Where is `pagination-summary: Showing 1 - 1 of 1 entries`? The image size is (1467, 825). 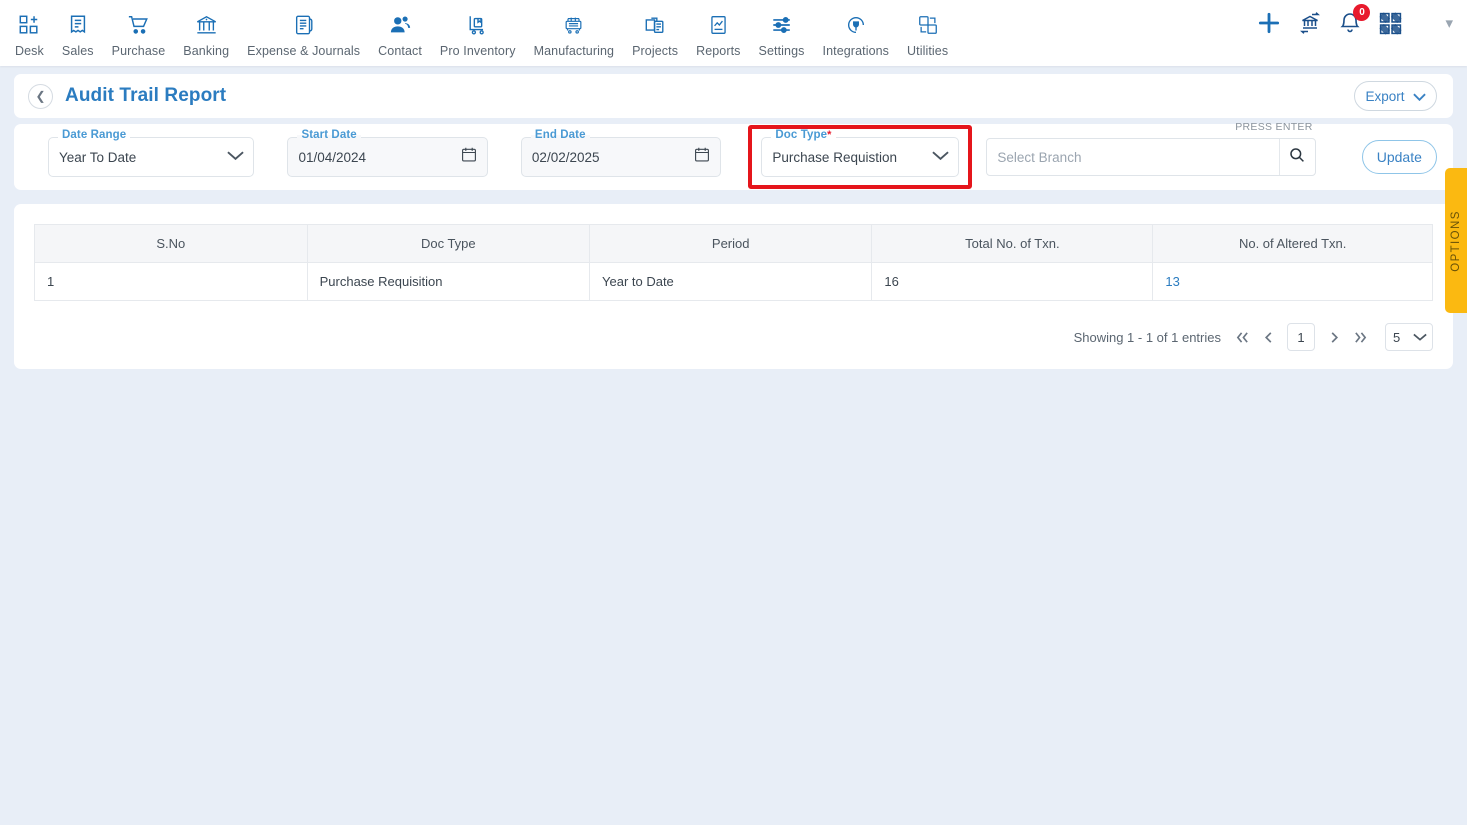 pagination-summary: Showing 1 - 1 of 1 entries is located at coordinates (1147, 337).